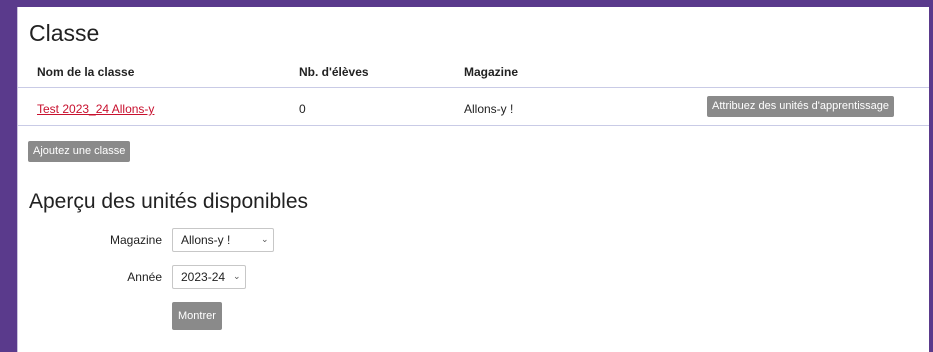 The image size is (933, 352). What do you see at coordinates (302, 109) in the screenshot?
I see `student-count: 0` at bounding box center [302, 109].